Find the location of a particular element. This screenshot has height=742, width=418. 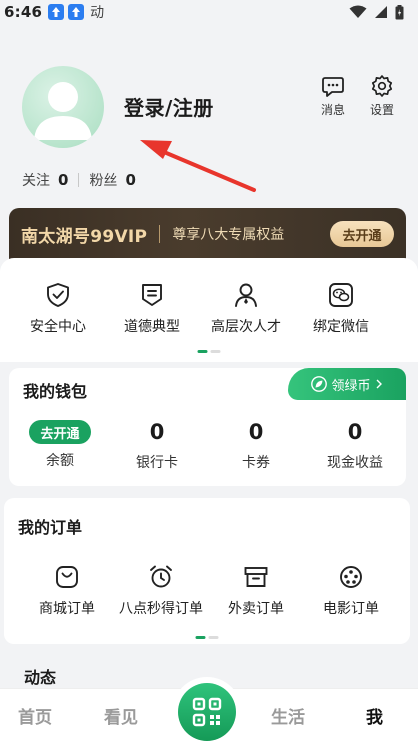

vip-banner: 南太湖号99VIP 尊享八大专属权益 去开通 is located at coordinates (207, 234).